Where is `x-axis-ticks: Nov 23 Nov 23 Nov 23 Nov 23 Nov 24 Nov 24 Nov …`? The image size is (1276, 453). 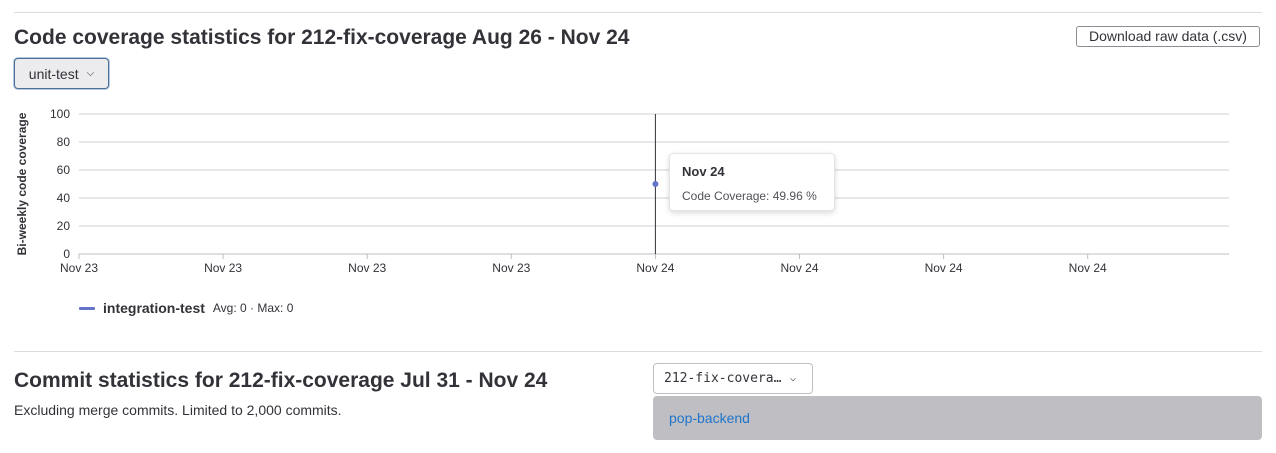 x-axis-ticks: Nov 23 Nov 23 Nov 23 Nov 23 Nov 24 Nov 24 Nov … is located at coordinates (583, 264).